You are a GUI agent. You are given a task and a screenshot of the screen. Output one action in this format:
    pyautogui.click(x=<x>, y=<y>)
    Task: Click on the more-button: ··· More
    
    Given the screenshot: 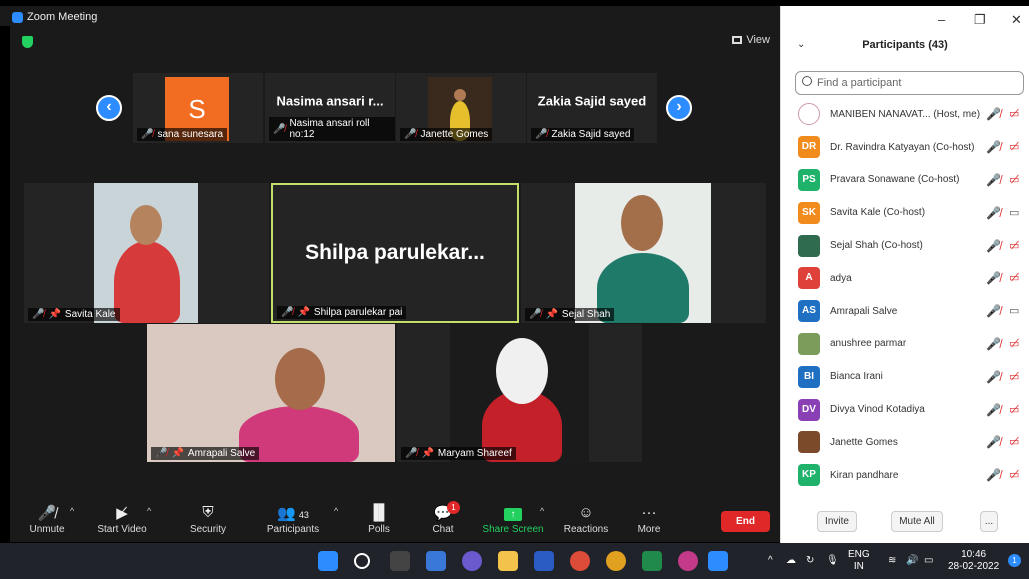 What is the action you would take?
    pyautogui.click(x=649, y=519)
    